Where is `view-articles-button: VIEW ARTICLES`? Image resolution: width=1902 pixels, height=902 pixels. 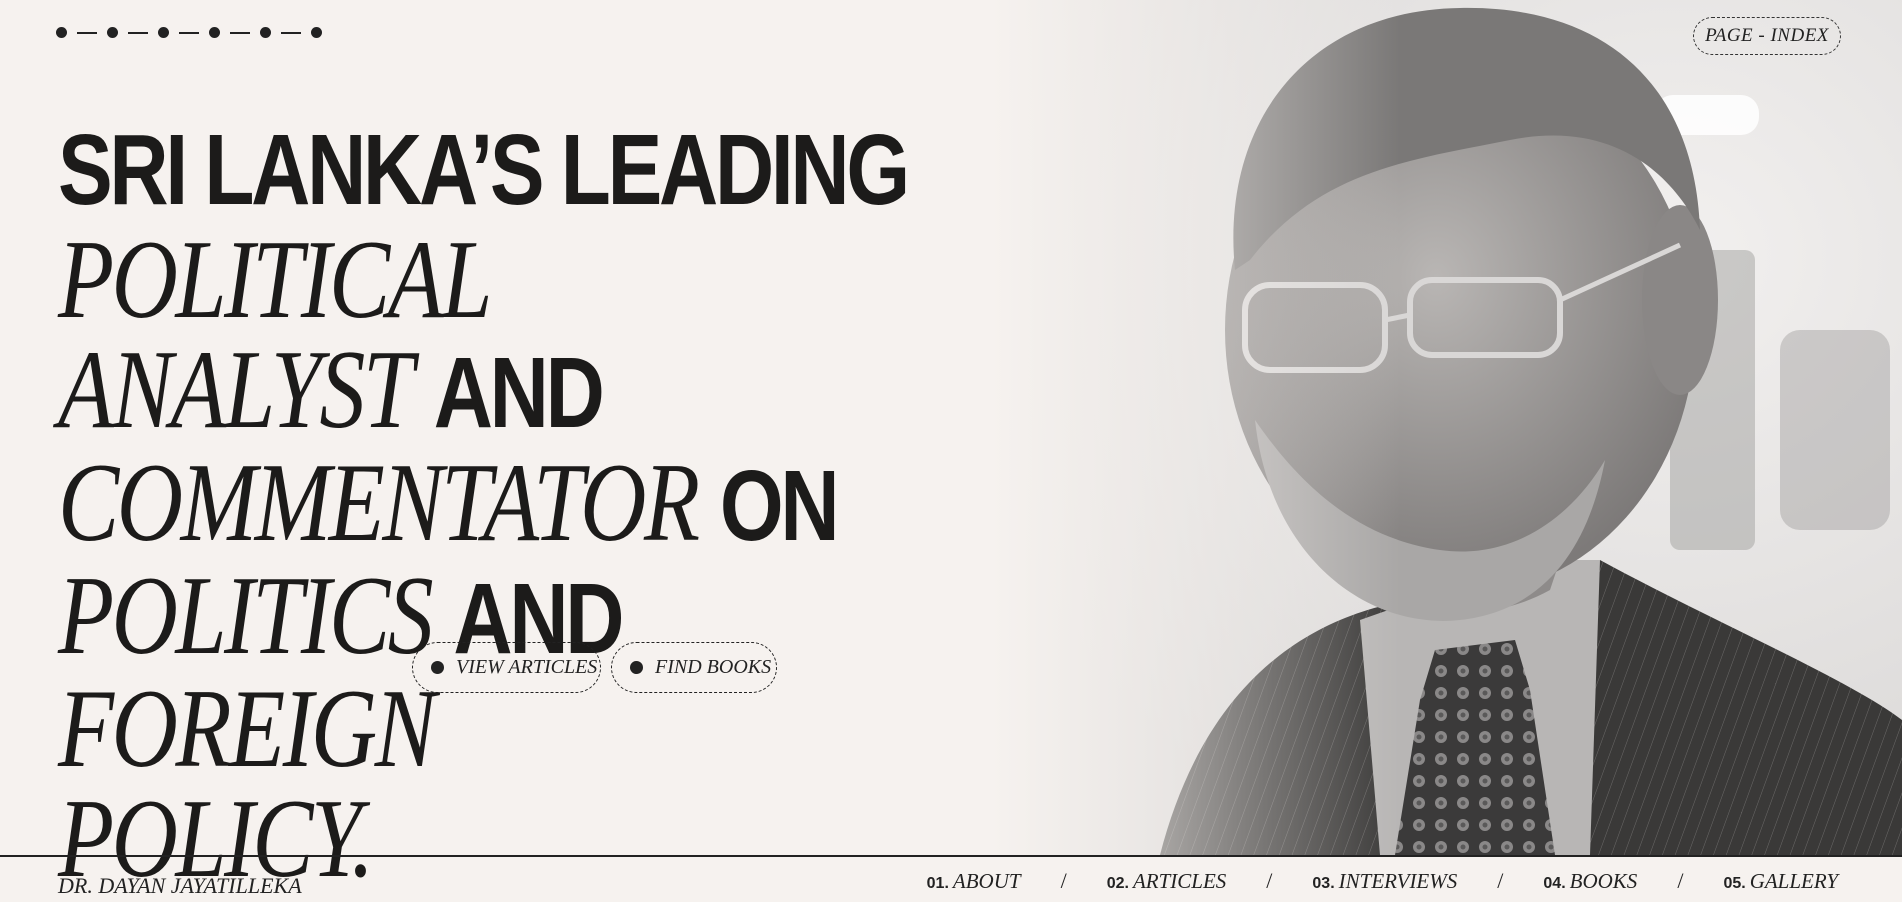
view-articles-button: VIEW ARTICLES is located at coordinates (506, 667).